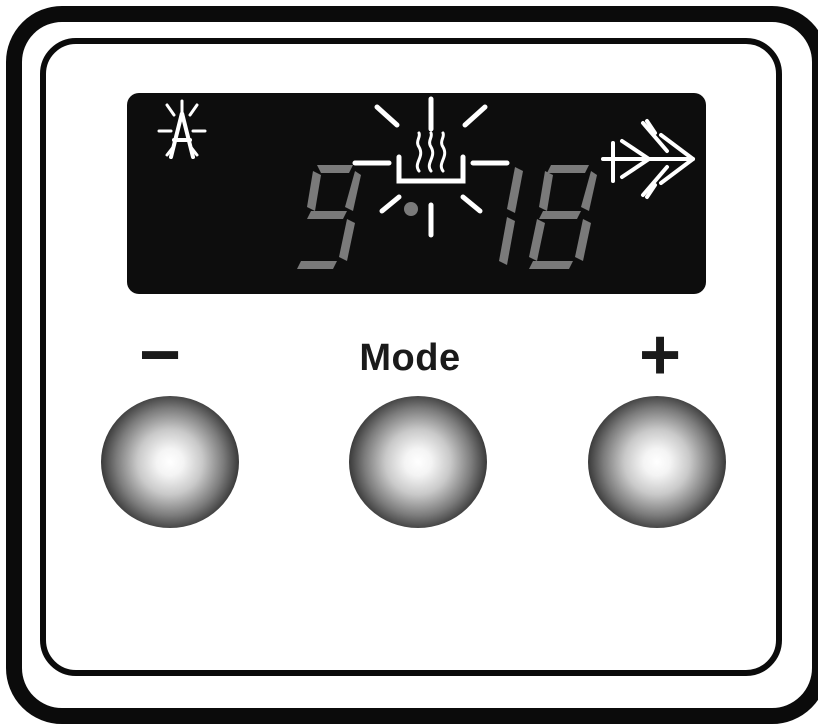 The width and height of the screenshot is (818, 724). Describe the element at coordinates (431, 167) in the screenshot. I see `heater-icon` at that location.